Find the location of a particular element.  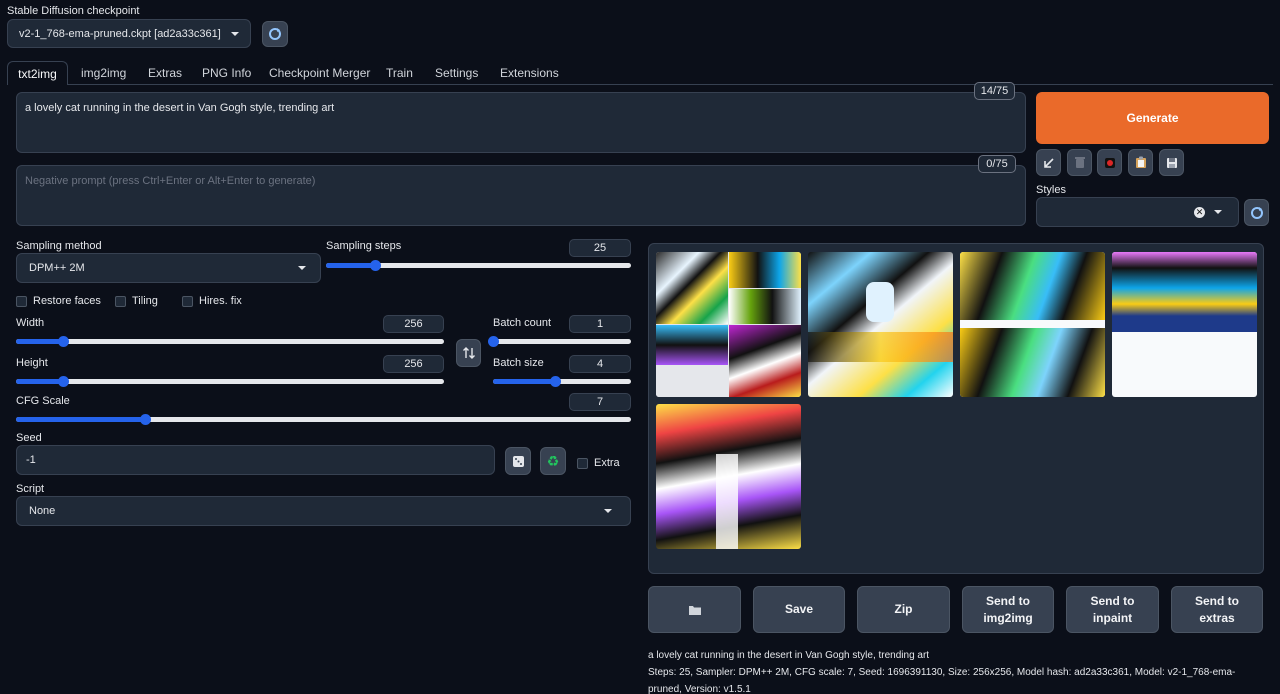

recycle-icon: ♻ is located at coordinates (553, 460).